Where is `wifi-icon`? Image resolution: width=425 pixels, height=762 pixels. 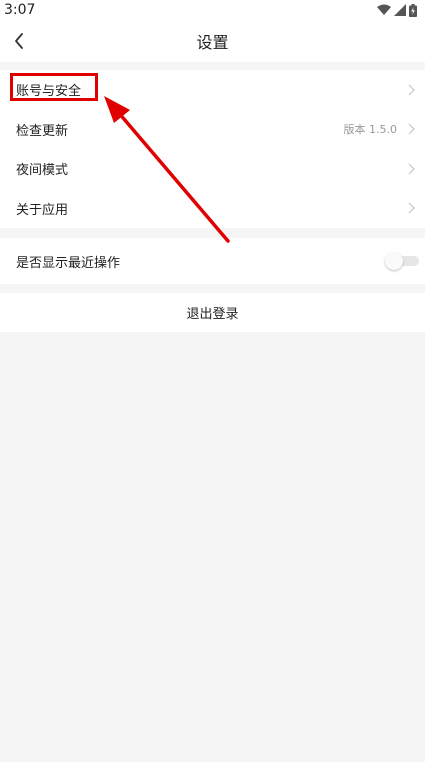 wifi-icon is located at coordinates (384, 9).